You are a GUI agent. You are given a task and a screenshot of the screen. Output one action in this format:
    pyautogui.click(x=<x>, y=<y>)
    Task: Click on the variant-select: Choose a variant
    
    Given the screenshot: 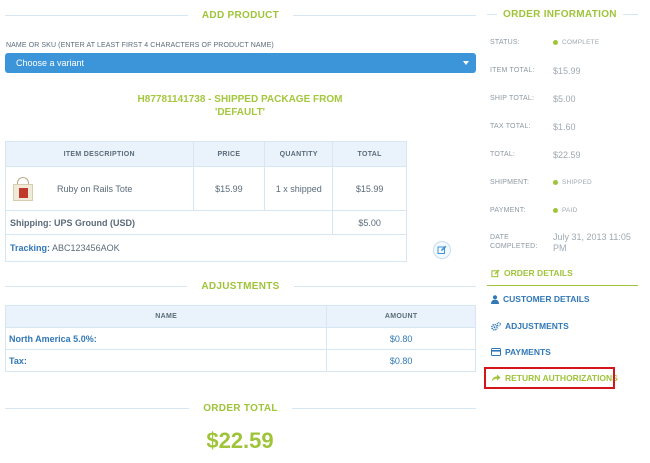 What is the action you would take?
    pyautogui.click(x=240, y=63)
    